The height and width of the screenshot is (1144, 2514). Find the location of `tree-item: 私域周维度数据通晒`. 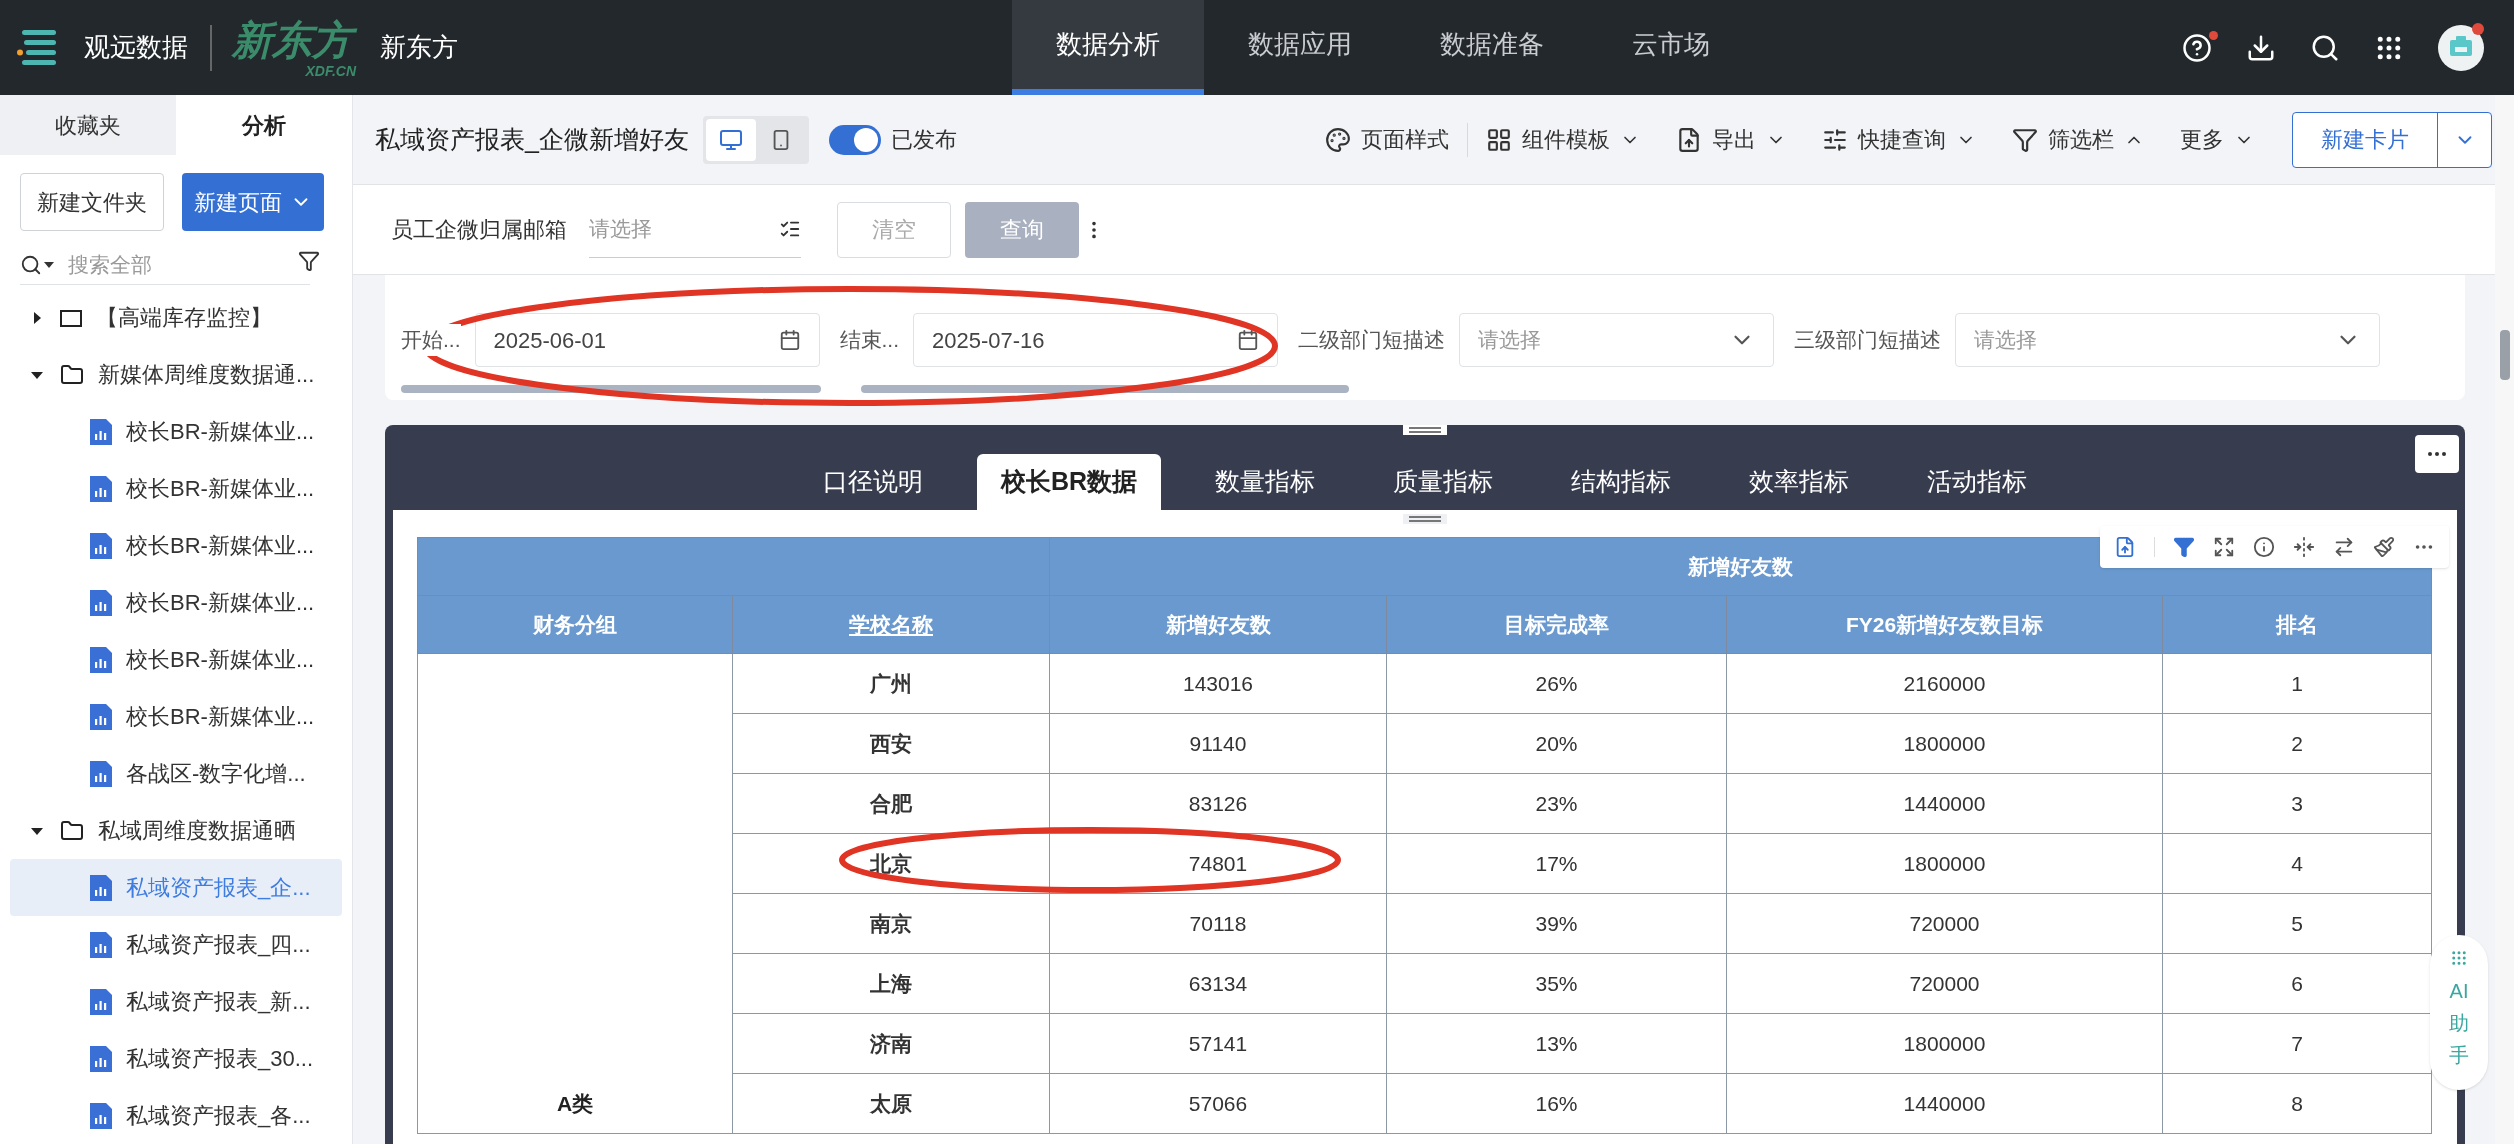

tree-item: 私域周维度数据通晒 is located at coordinates (176, 830).